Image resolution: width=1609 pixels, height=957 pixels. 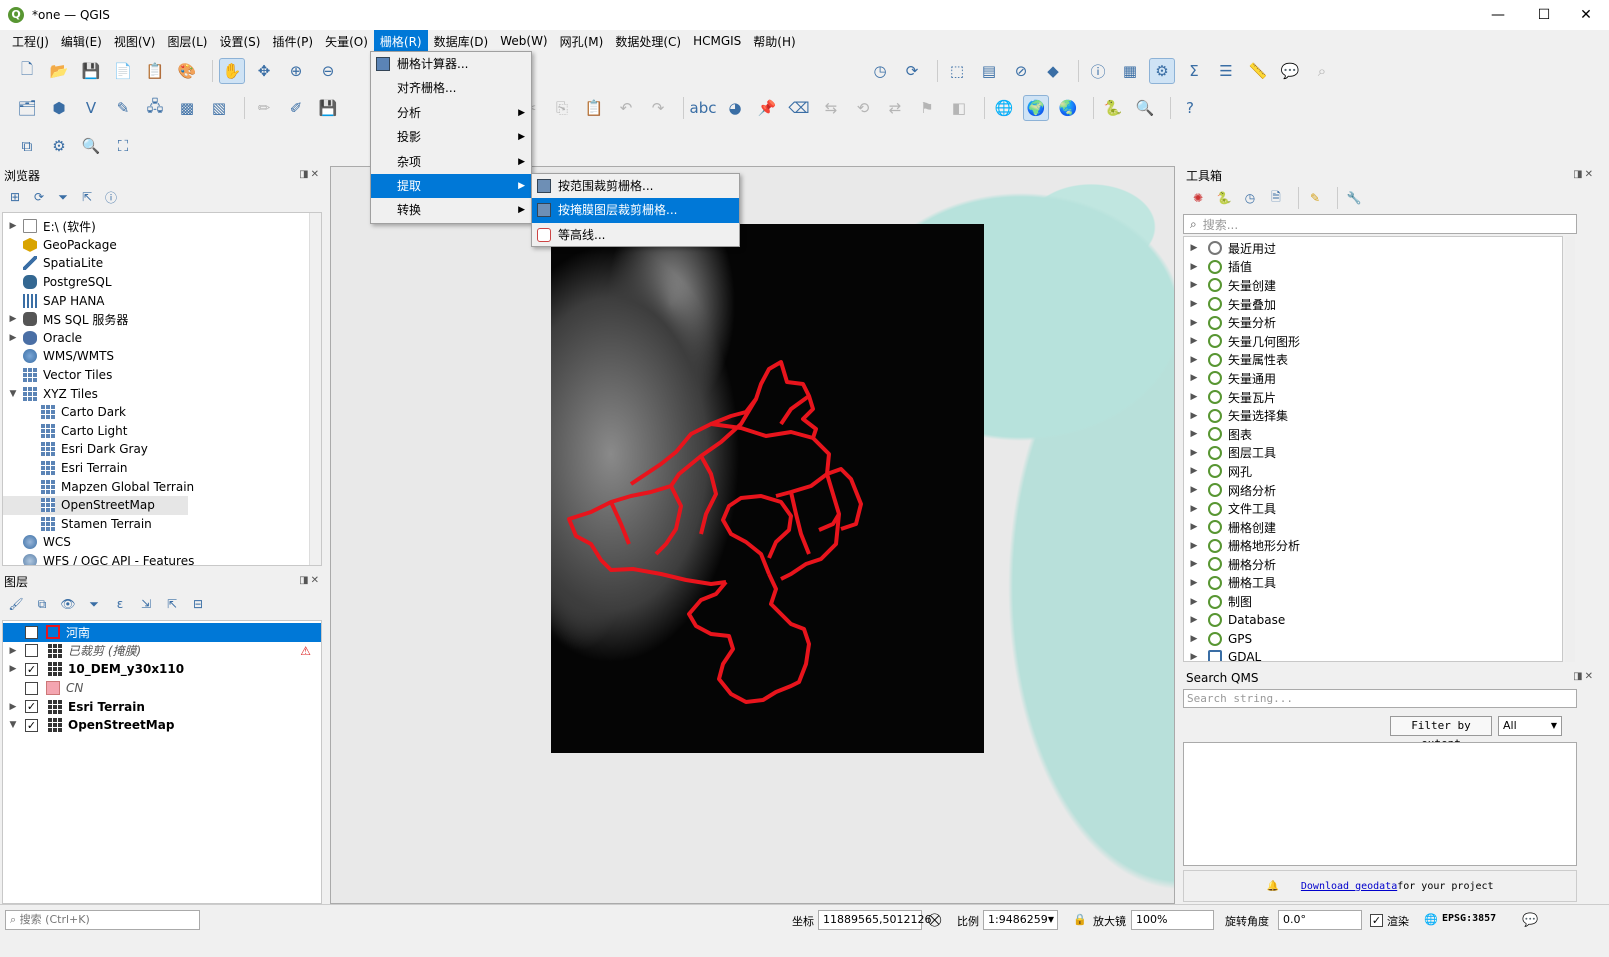 I want to click on toolbox-group: ▶ 栅格工具, so click(x=1373, y=583).